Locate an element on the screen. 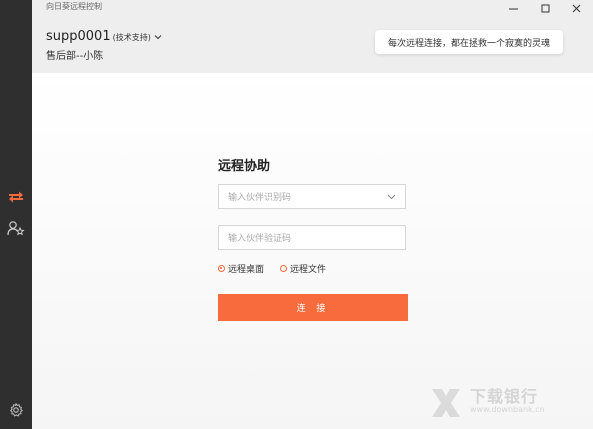 Image resolution: width=593 pixels, height=429 pixels. watermark-url: www.downbank.cn is located at coordinates (507, 409).